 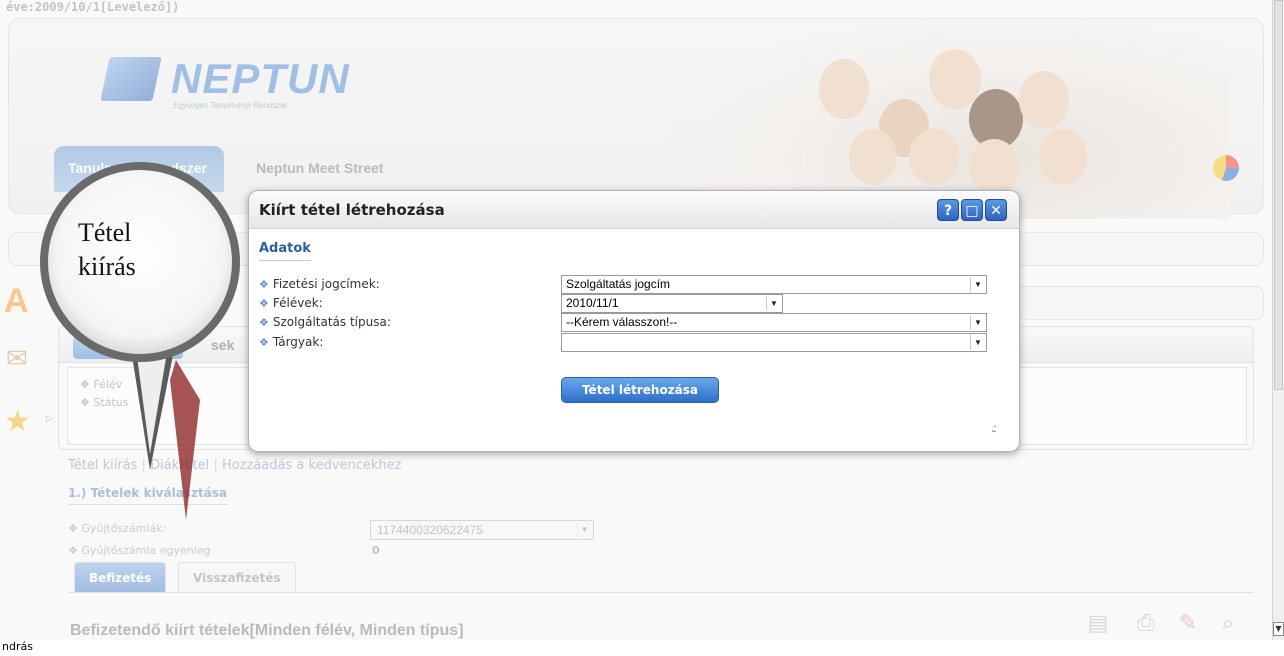 I want to click on close-icon: ✕, so click(x=996, y=210).